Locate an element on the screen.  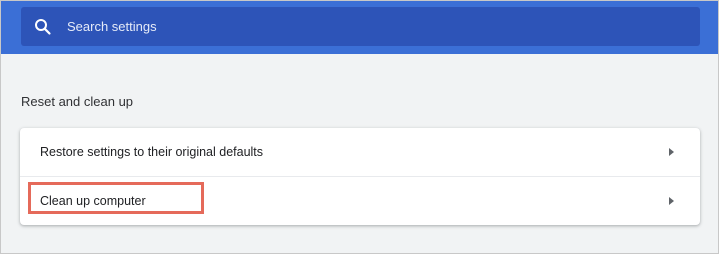
search-icon is located at coordinates (43, 27).